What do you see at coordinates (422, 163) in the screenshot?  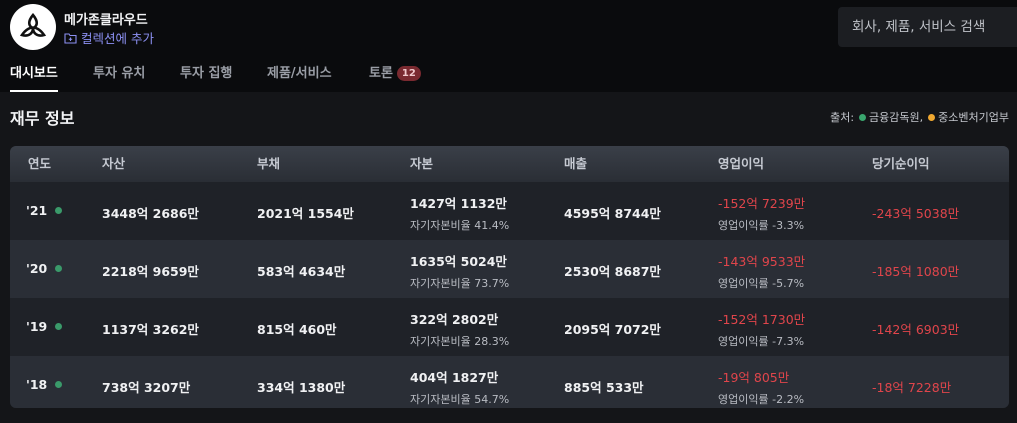 I see `col-equity: 자본` at bounding box center [422, 163].